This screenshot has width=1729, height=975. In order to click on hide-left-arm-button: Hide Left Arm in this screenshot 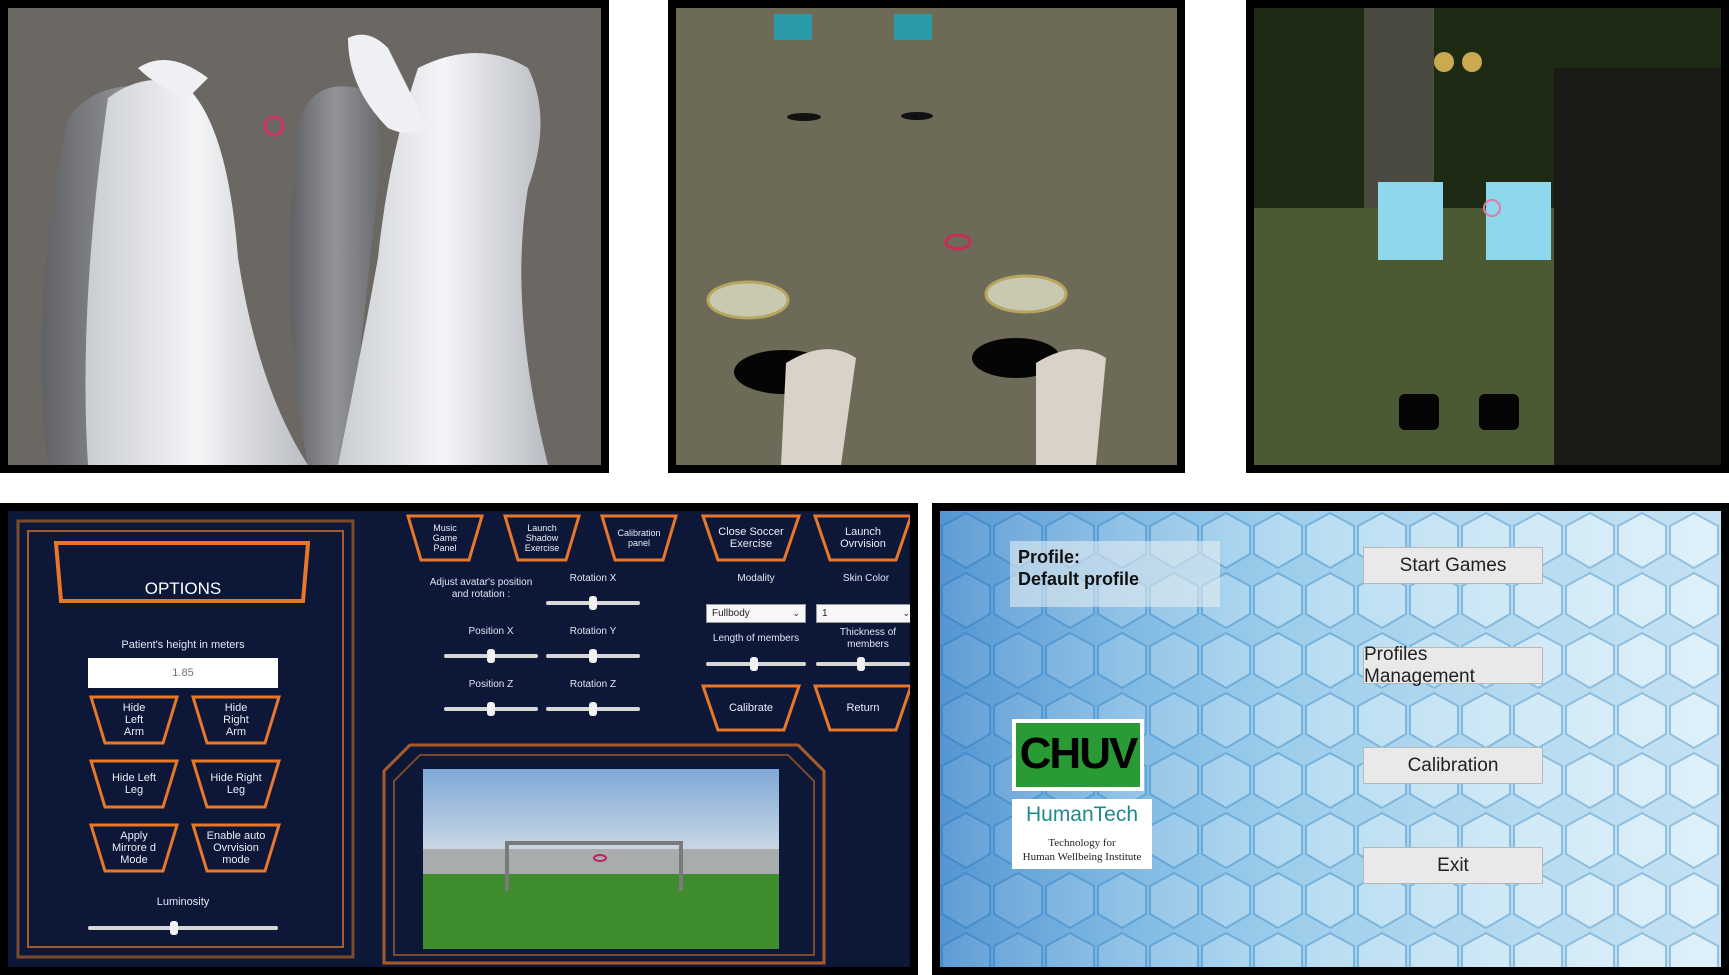, I will do `click(134, 720)`.